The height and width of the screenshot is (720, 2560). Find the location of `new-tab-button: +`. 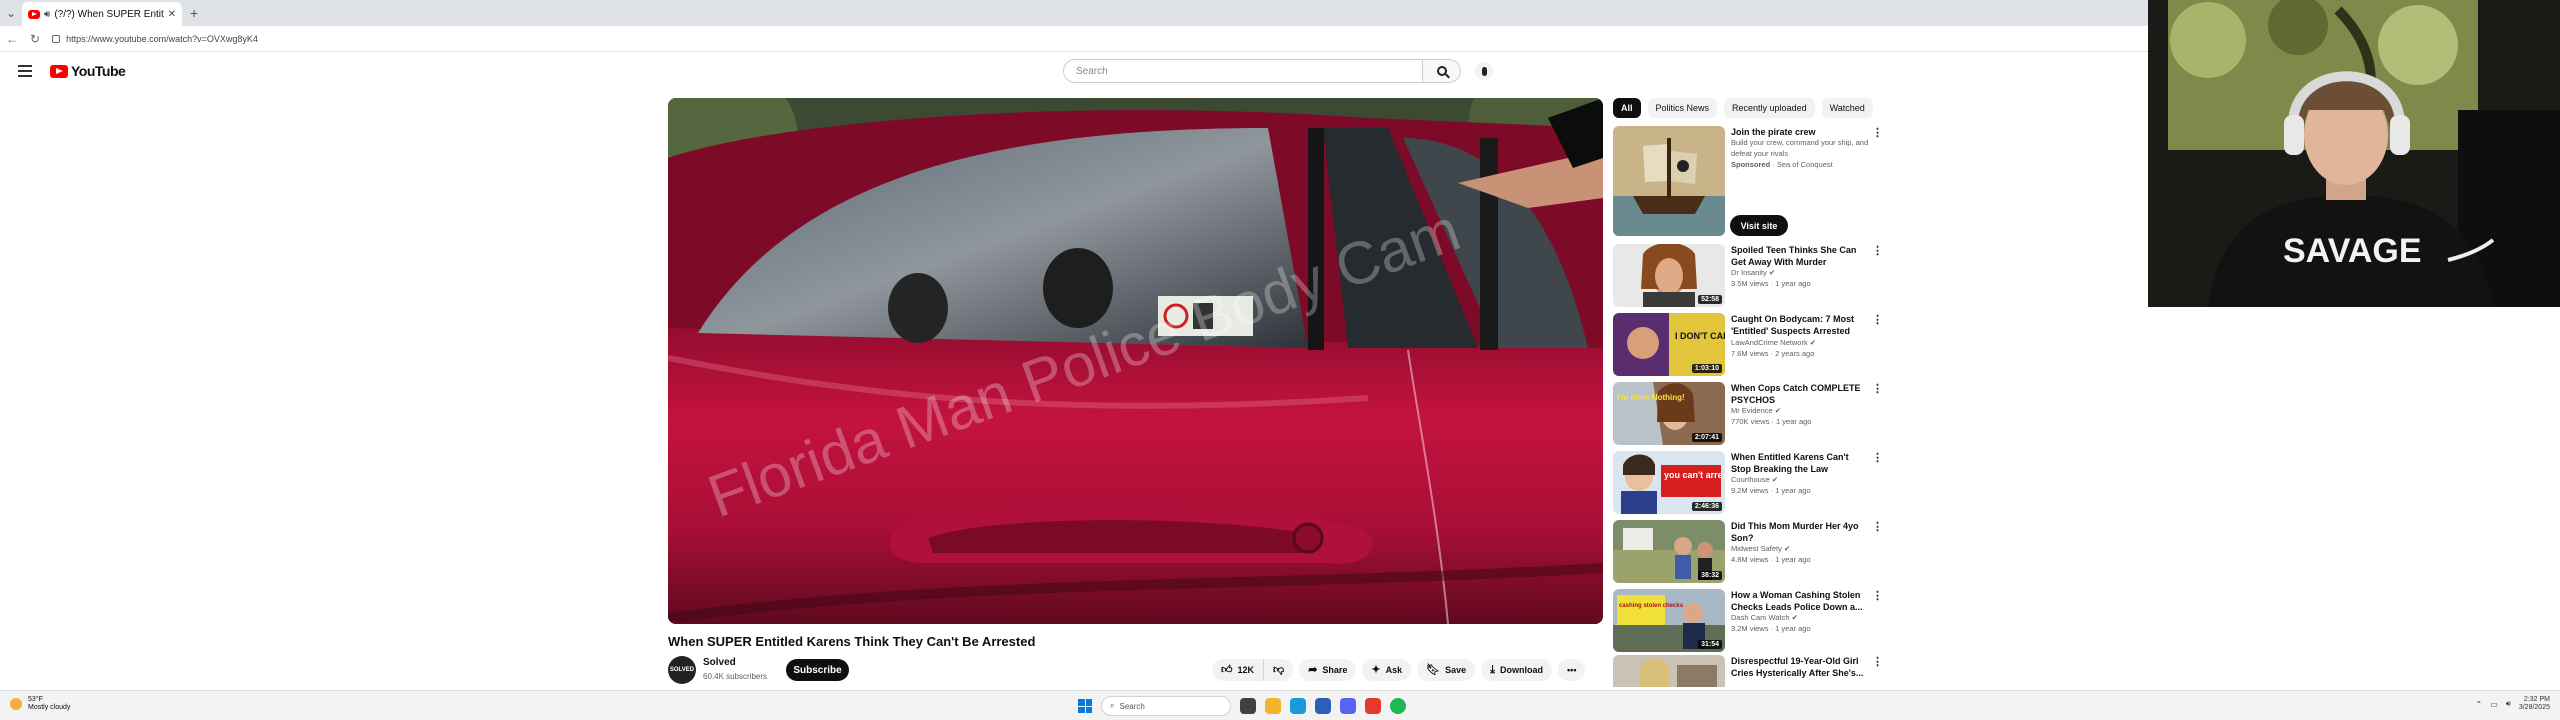

new-tab-button: + is located at coordinates (194, 13).